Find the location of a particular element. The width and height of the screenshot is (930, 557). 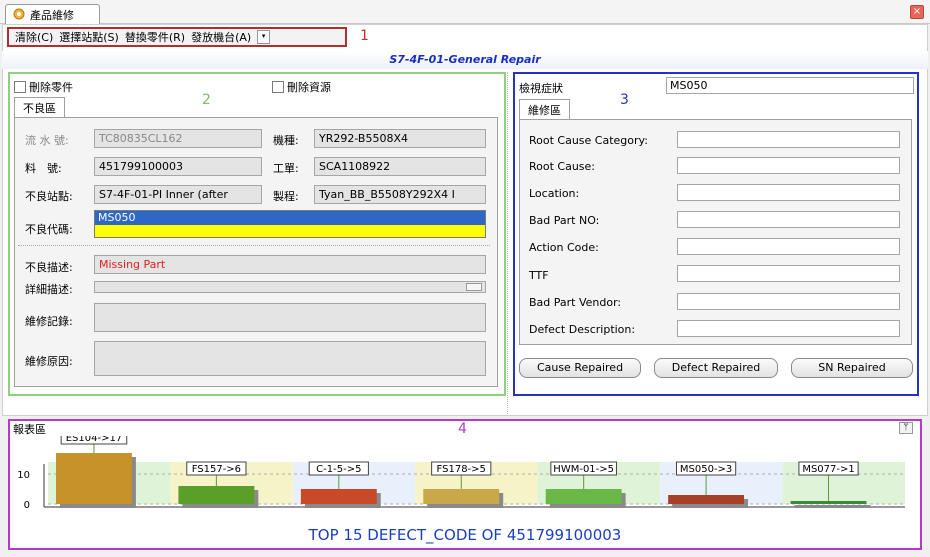

part-field: 451799100003 is located at coordinates (178, 166).